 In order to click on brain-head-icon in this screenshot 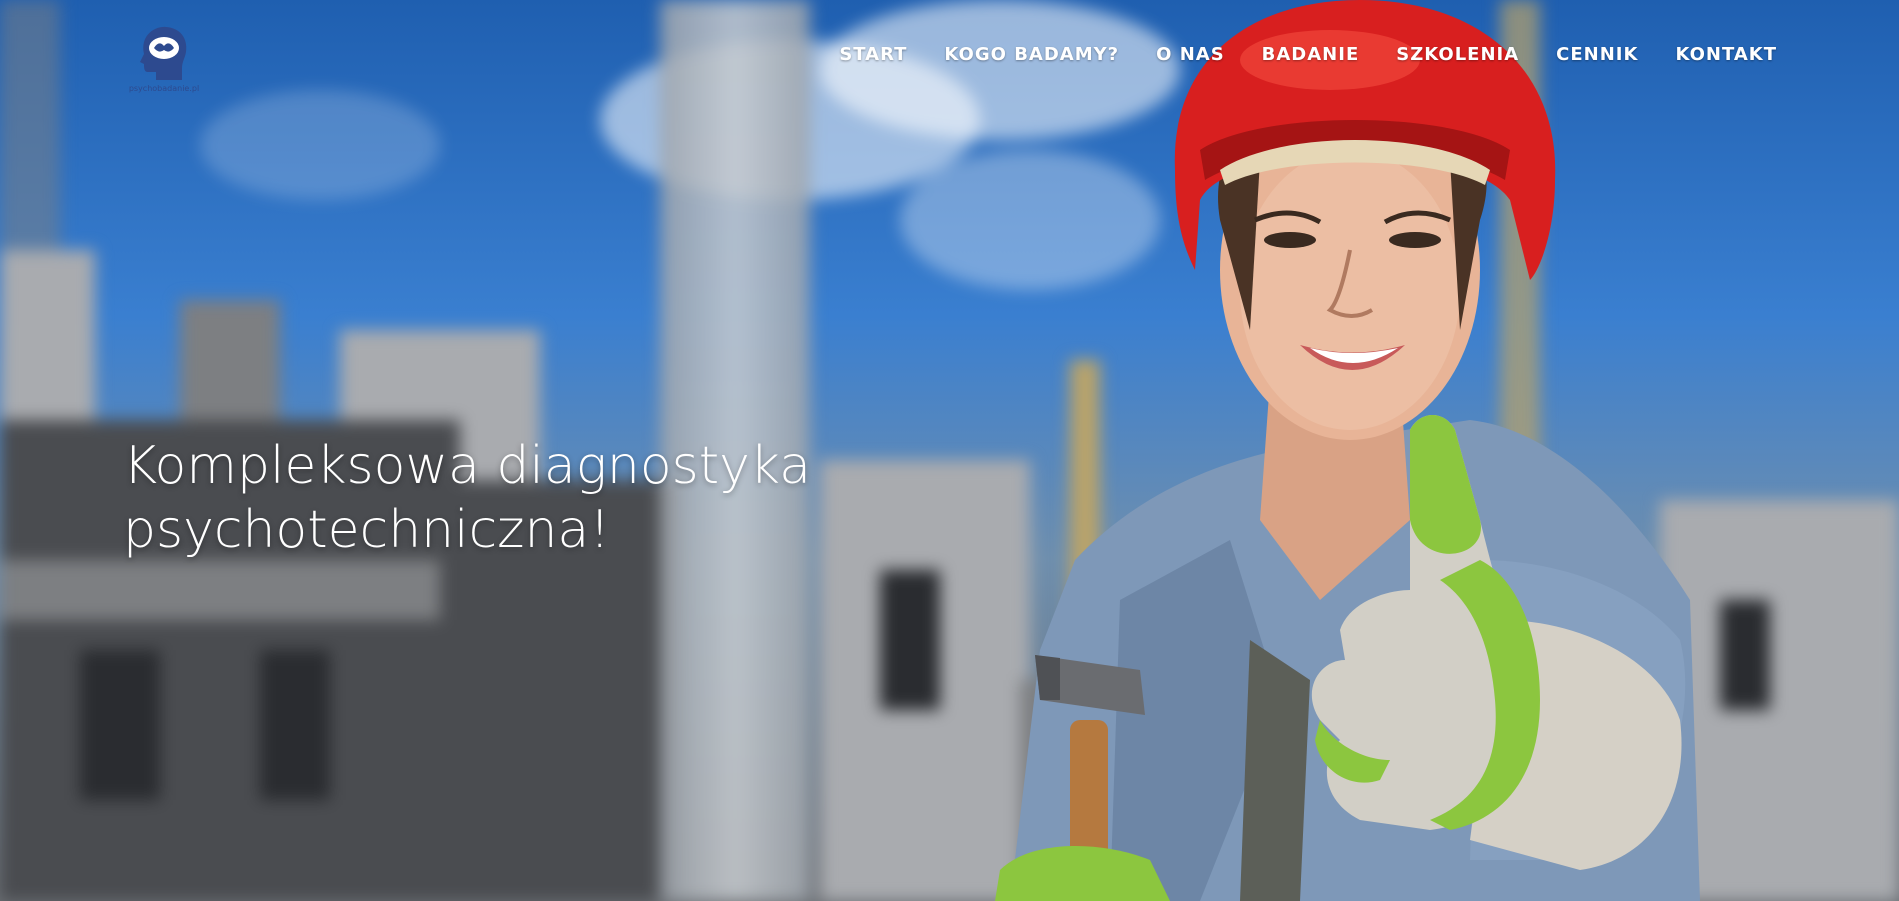, I will do `click(163, 53)`.